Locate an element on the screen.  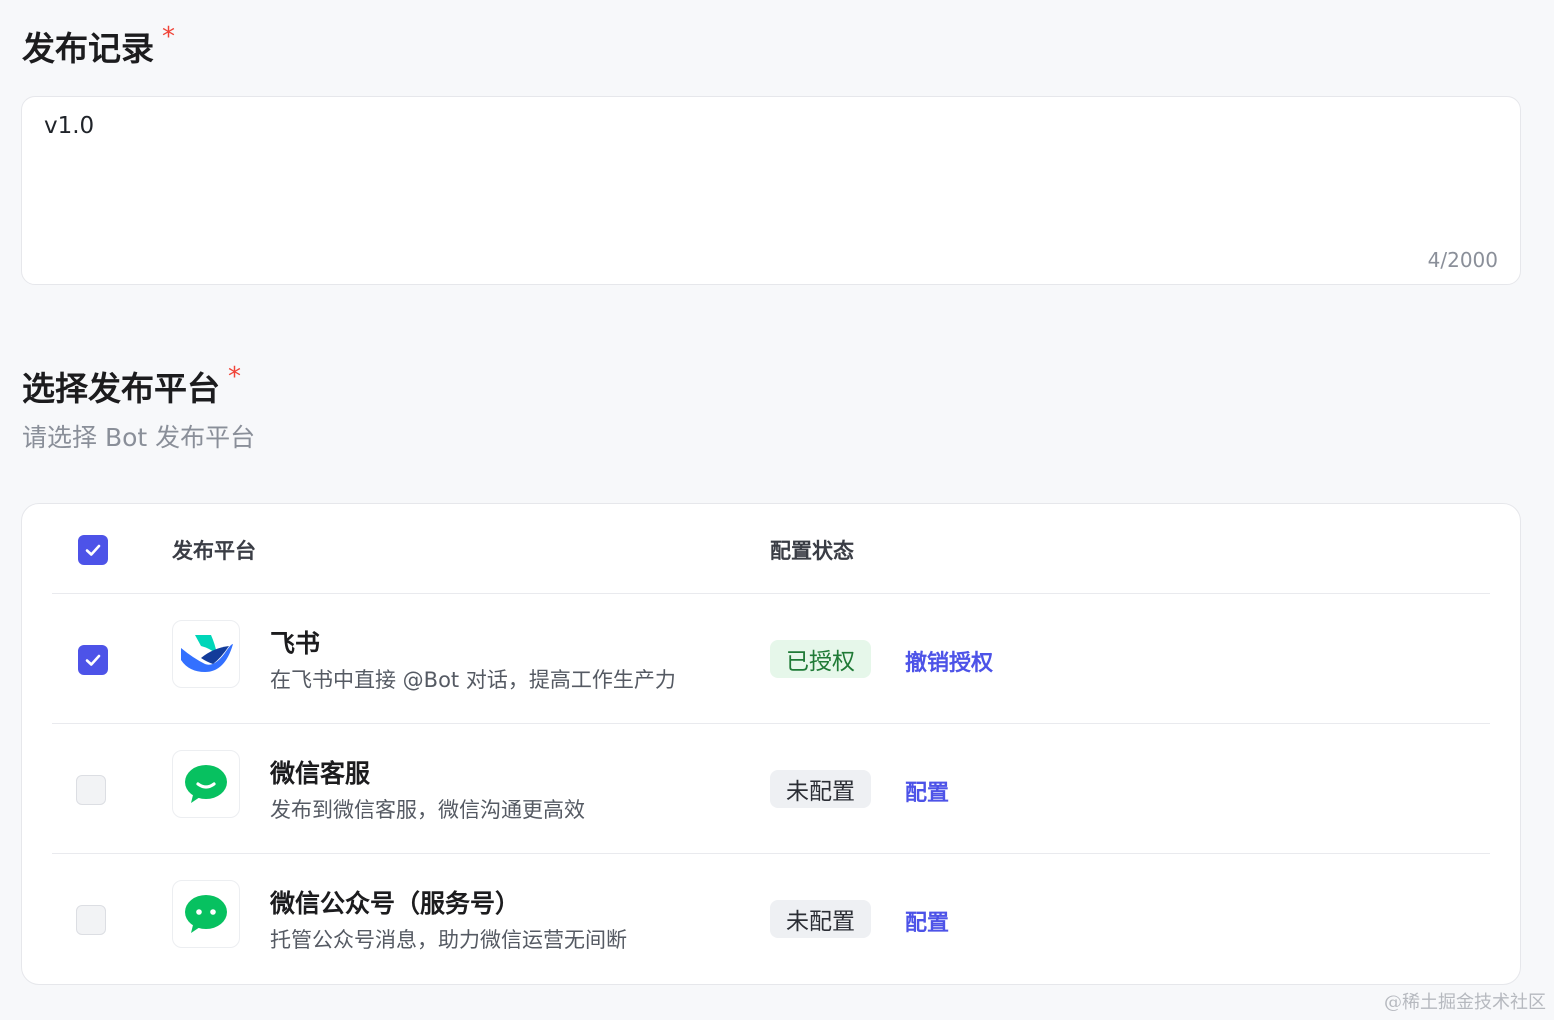
platform-name: 微信公众号（服务号） is located at coordinates (395, 903).